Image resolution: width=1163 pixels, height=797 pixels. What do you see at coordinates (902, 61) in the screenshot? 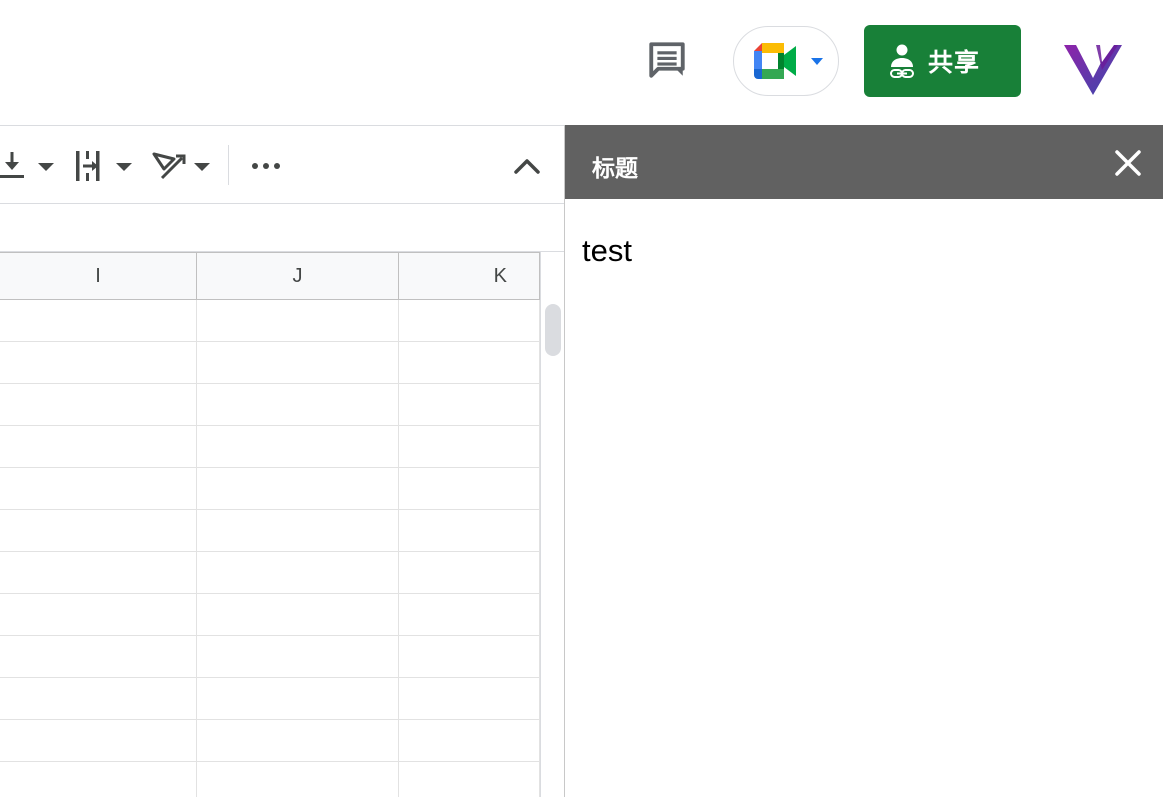
I see `share-person-link-icon` at bounding box center [902, 61].